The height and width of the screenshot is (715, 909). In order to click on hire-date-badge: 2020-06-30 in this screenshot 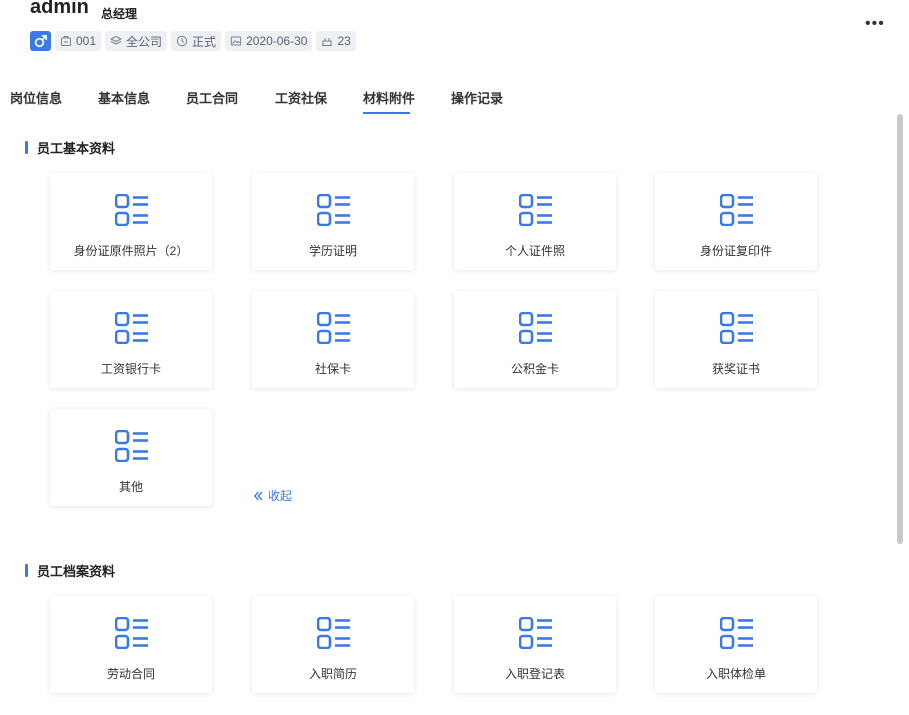, I will do `click(269, 41)`.